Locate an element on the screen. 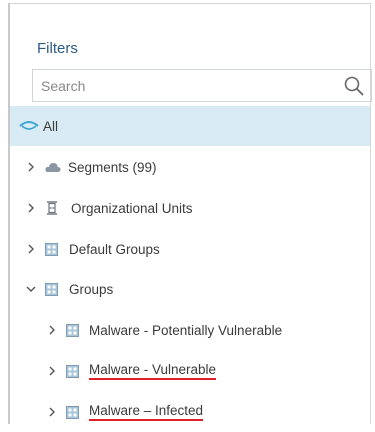 This screenshot has height=432, width=375. tree-item-organizational-units: Organizational Units is located at coordinates (190, 208).